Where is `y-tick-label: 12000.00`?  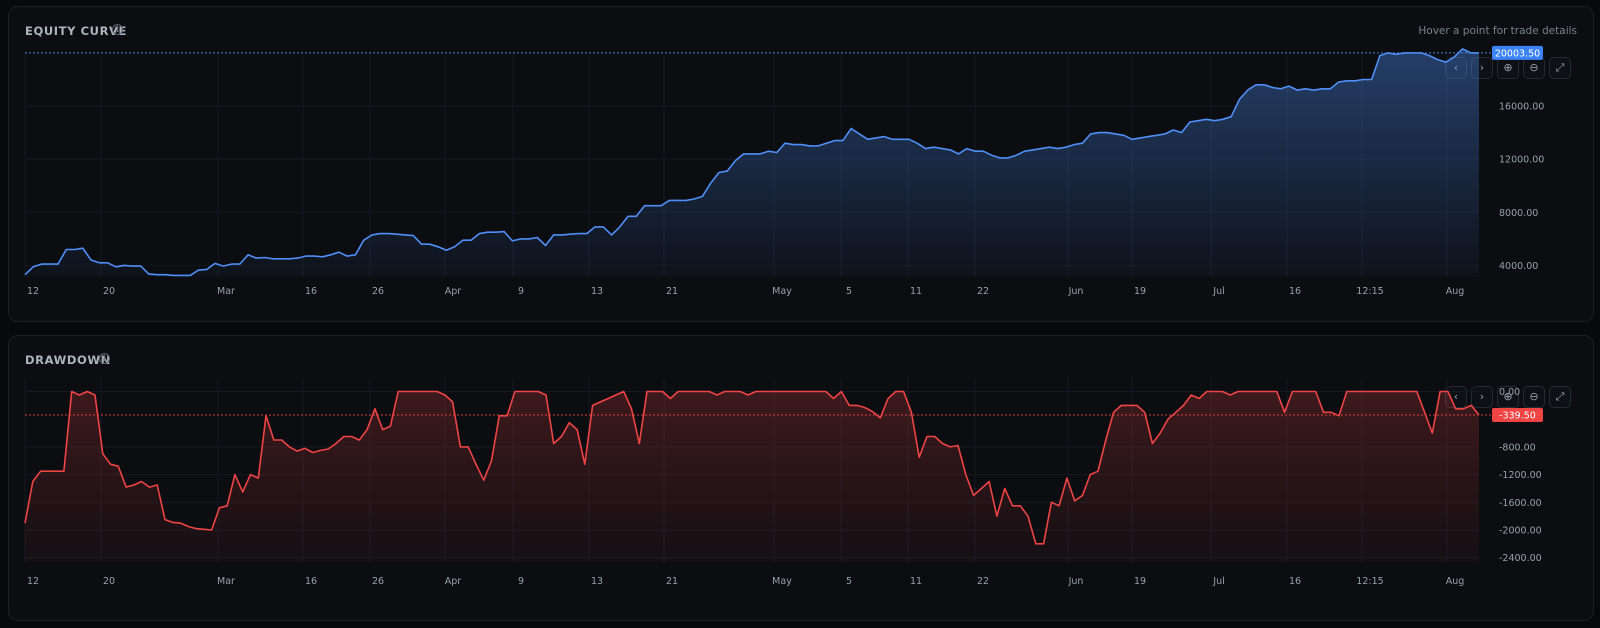 y-tick-label: 12000.00 is located at coordinates (1521, 160).